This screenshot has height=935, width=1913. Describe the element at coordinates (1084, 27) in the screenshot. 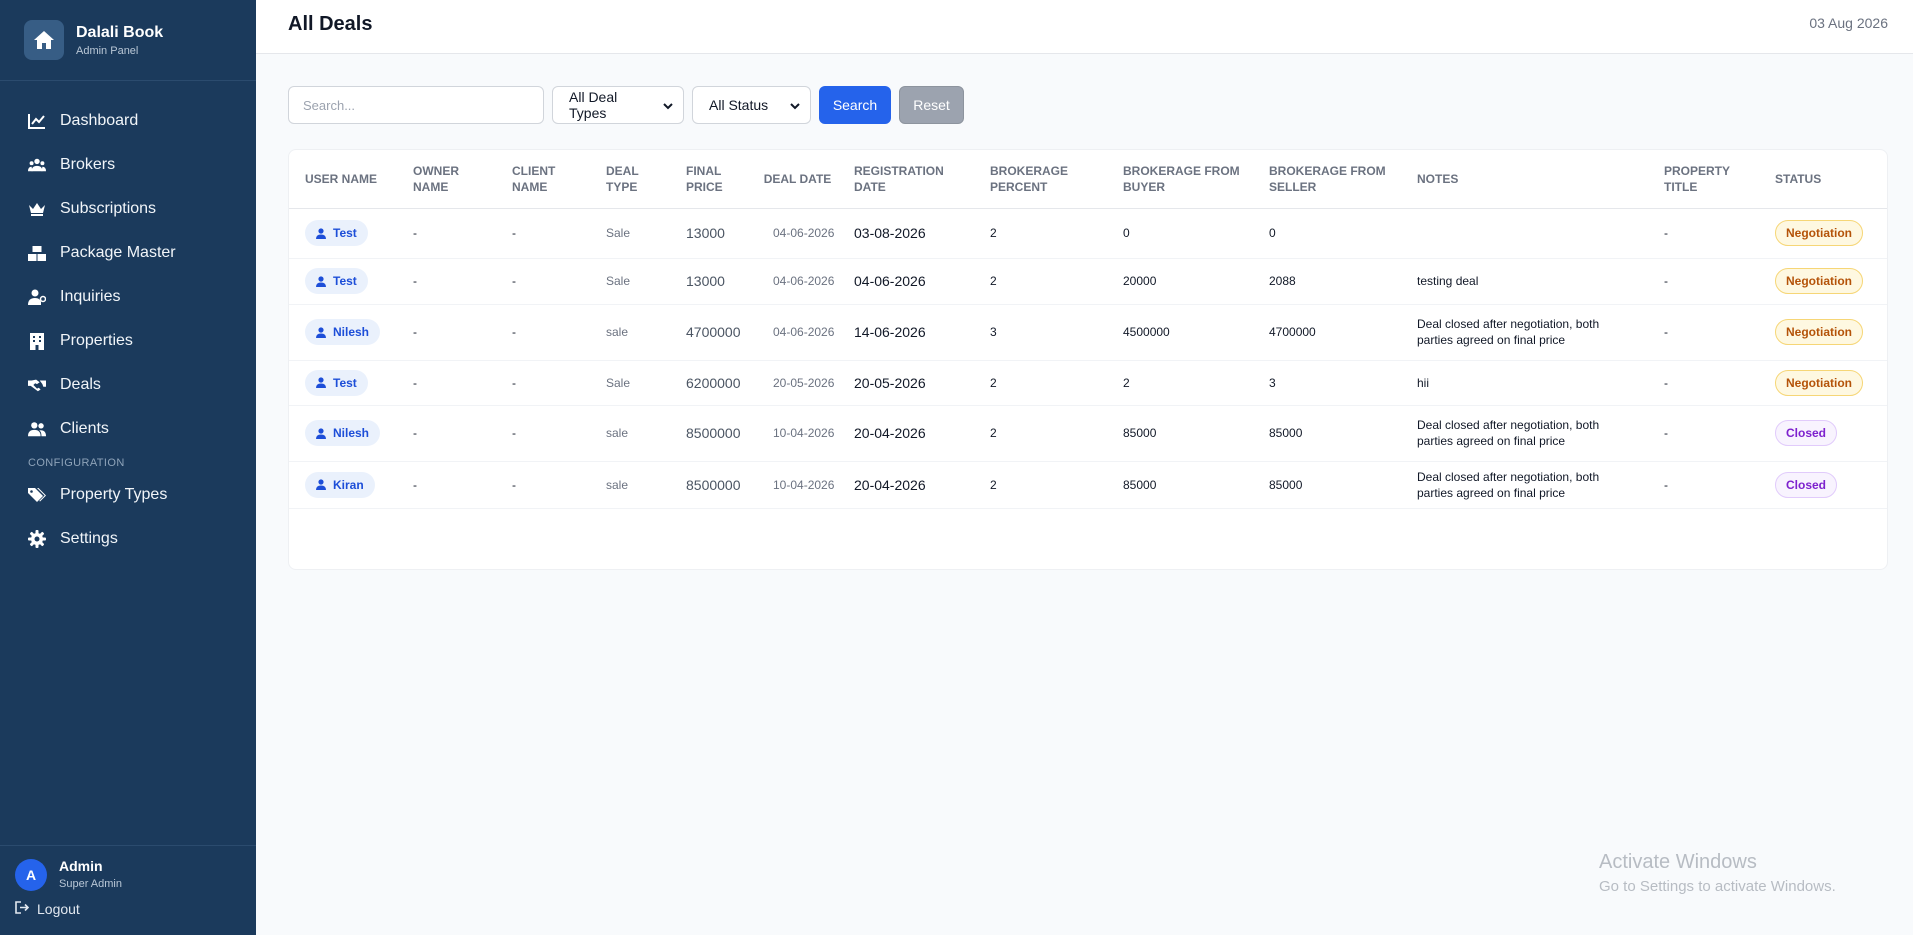

I see `top-header: All Deals 03 Aug 2026` at that location.